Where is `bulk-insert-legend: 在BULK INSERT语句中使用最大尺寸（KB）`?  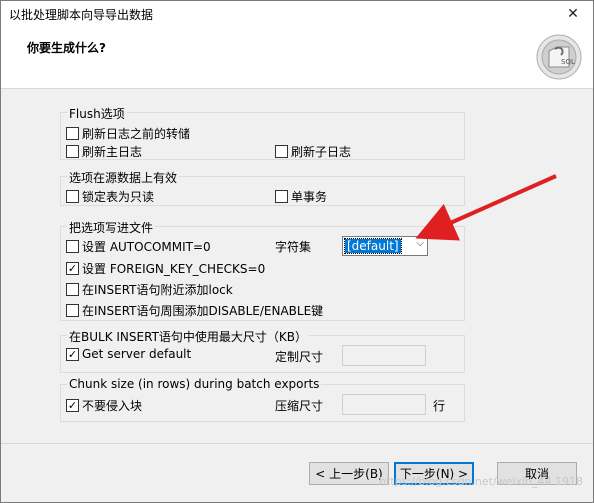 bulk-insert-legend: 在BULK INSERT语句中使用最大尺寸（KB） is located at coordinates (188, 336).